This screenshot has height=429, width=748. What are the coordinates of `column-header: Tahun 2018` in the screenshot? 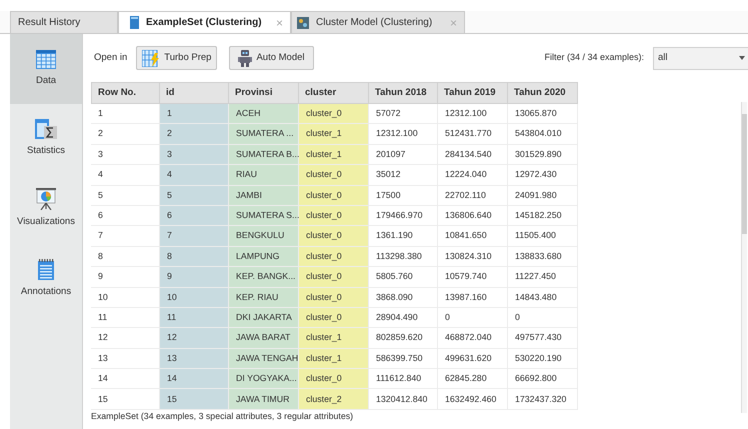 It's located at (403, 93).